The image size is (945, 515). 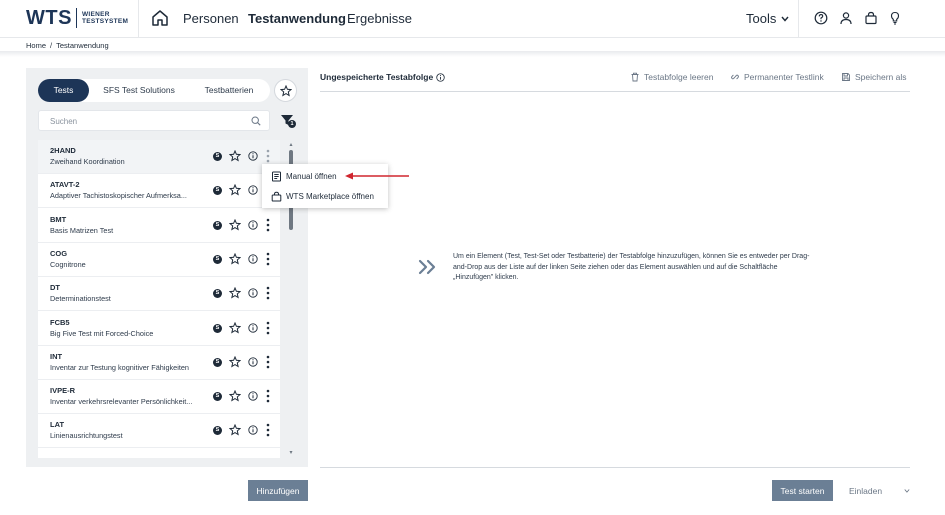 I want to click on tools-menu: Tools, so click(x=767, y=18).